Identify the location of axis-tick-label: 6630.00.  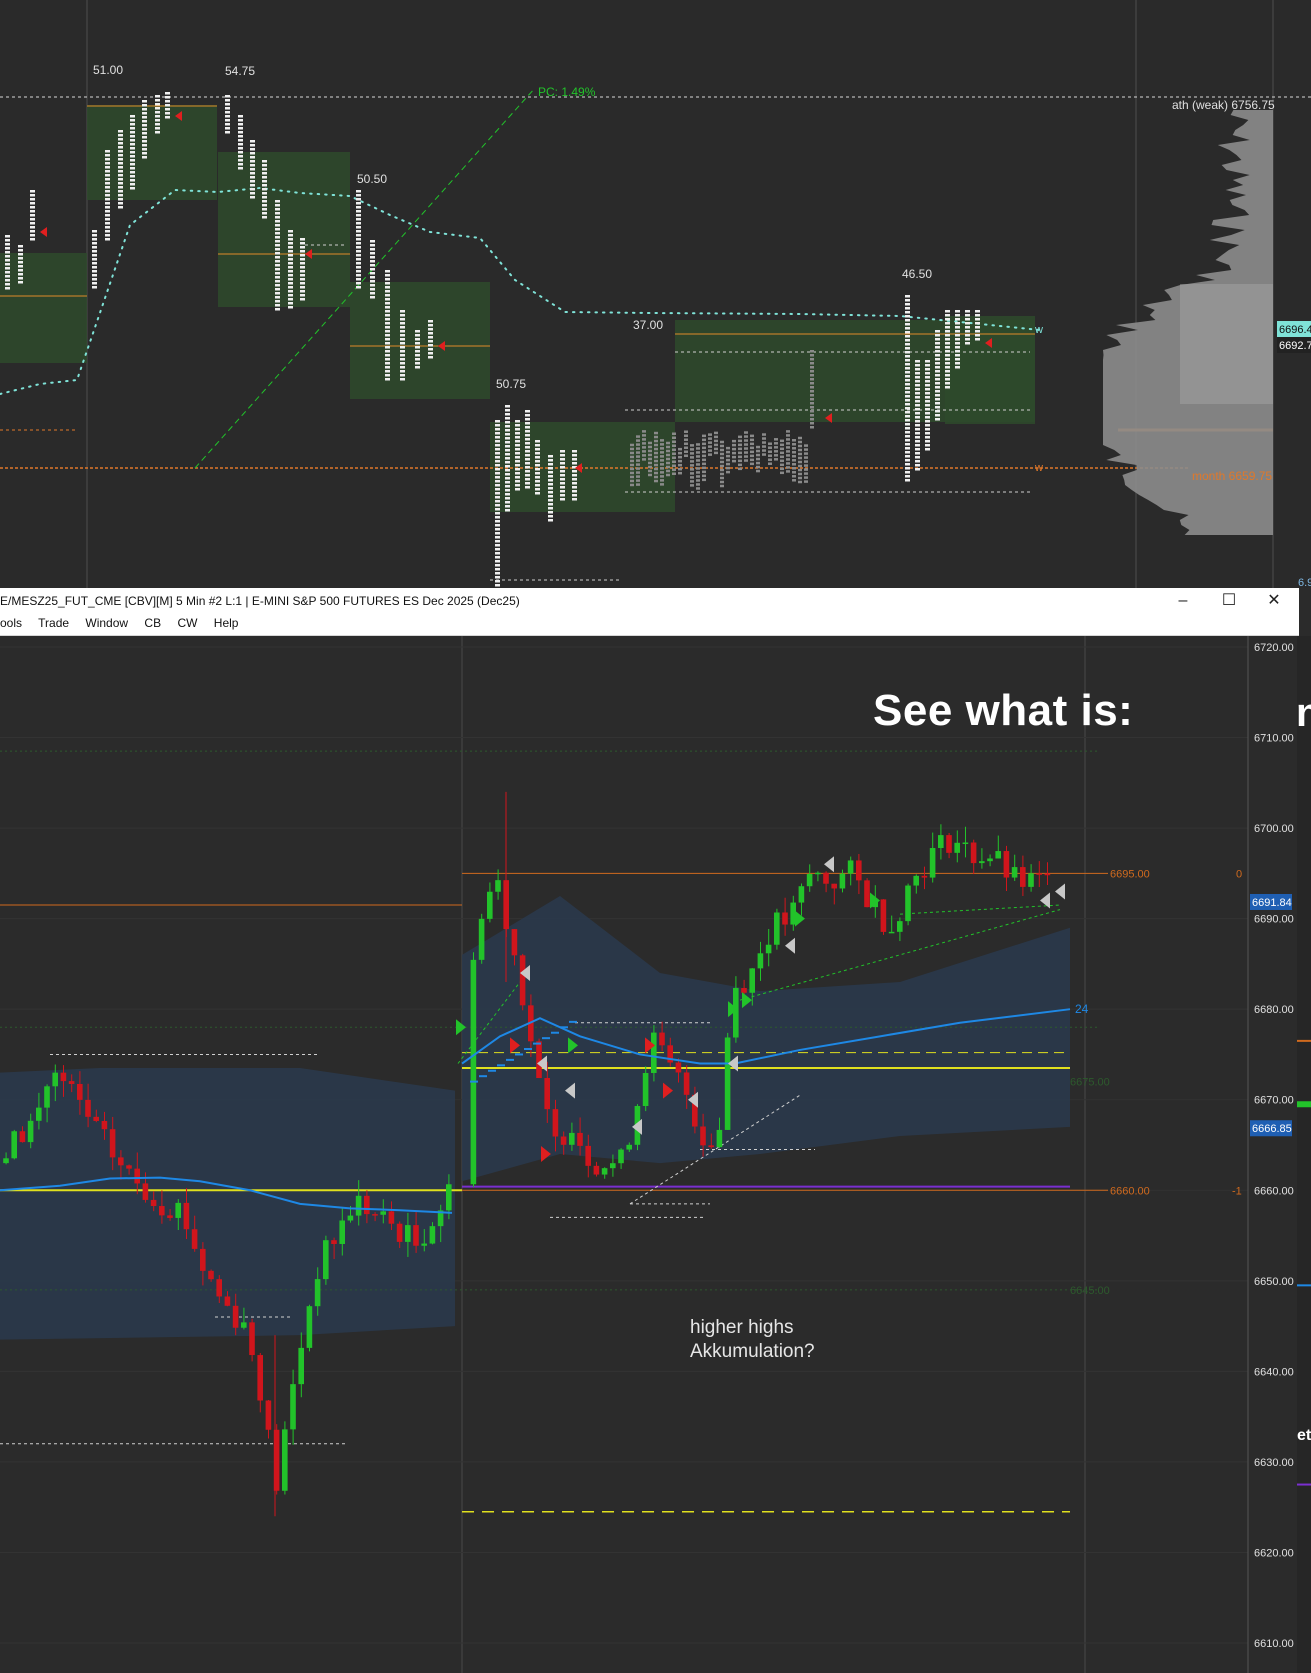
(1274, 1463).